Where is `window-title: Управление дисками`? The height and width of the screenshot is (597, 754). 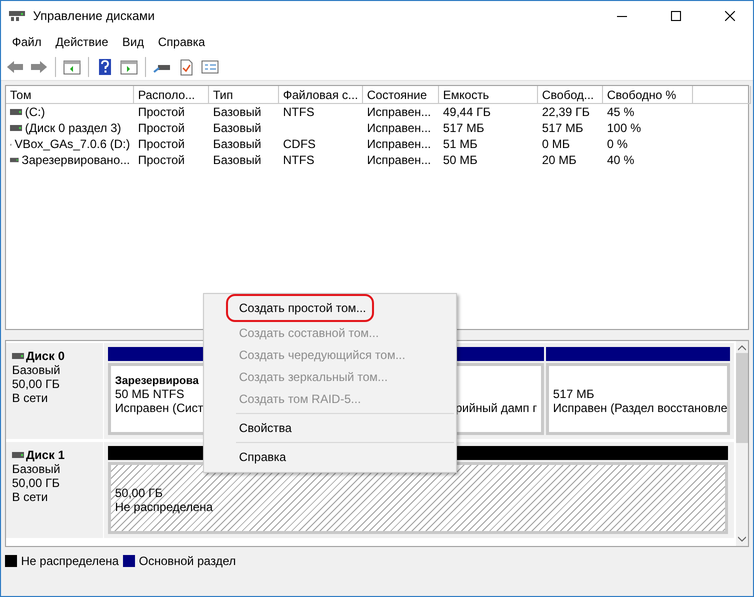
window-title: Управление дисками is located at coordinates (94, 16).